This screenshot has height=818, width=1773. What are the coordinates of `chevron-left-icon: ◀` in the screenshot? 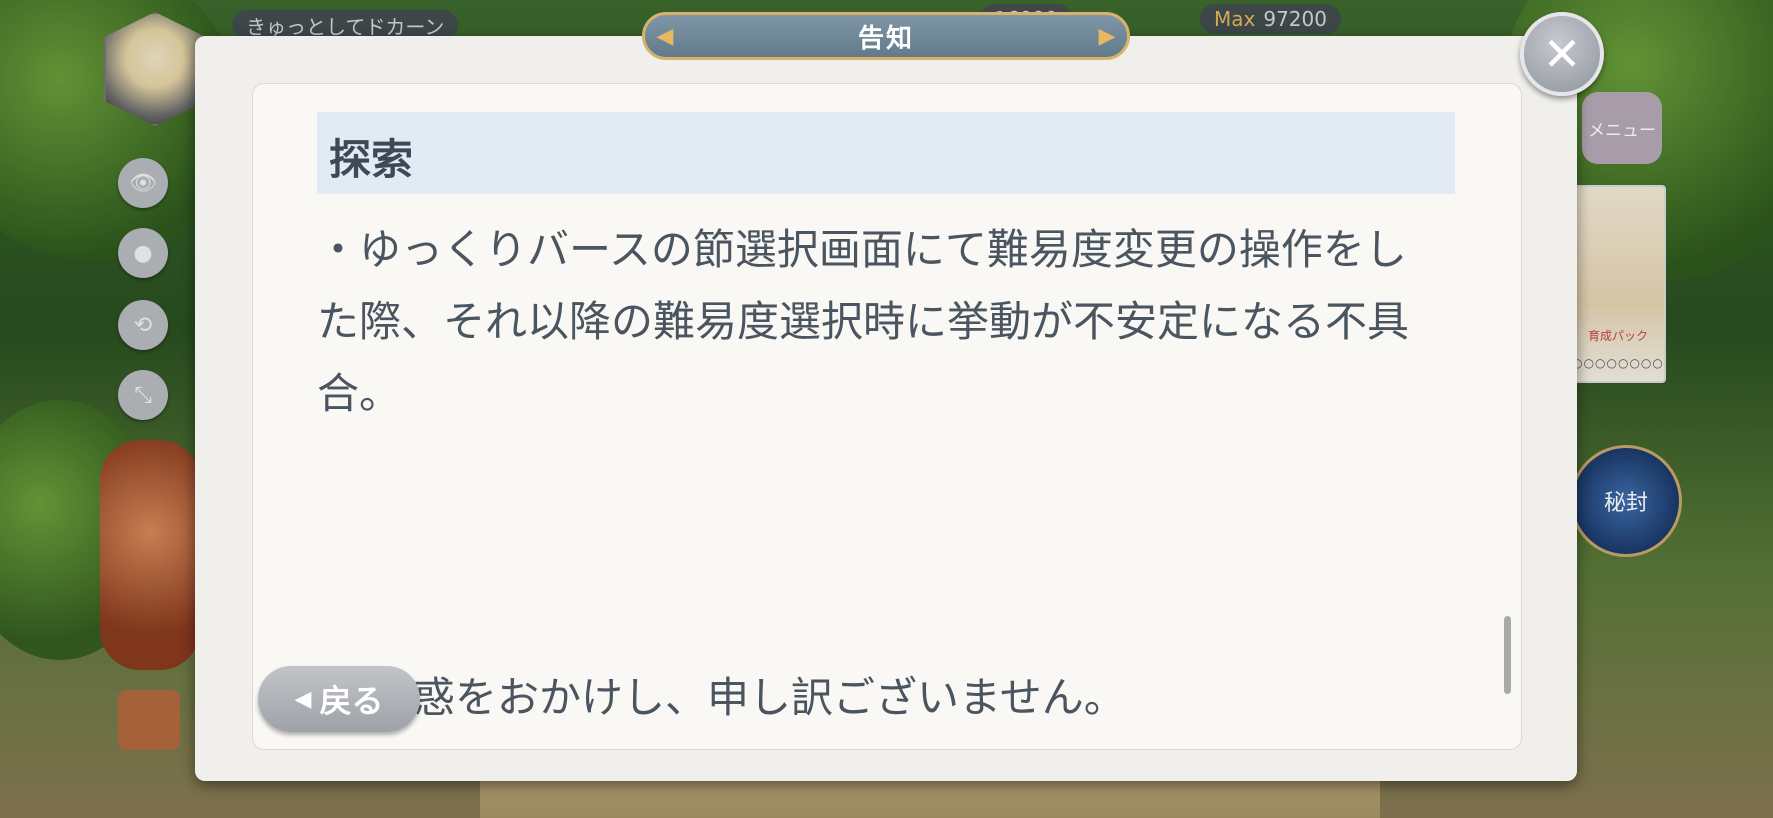 It's located at (665, 36).